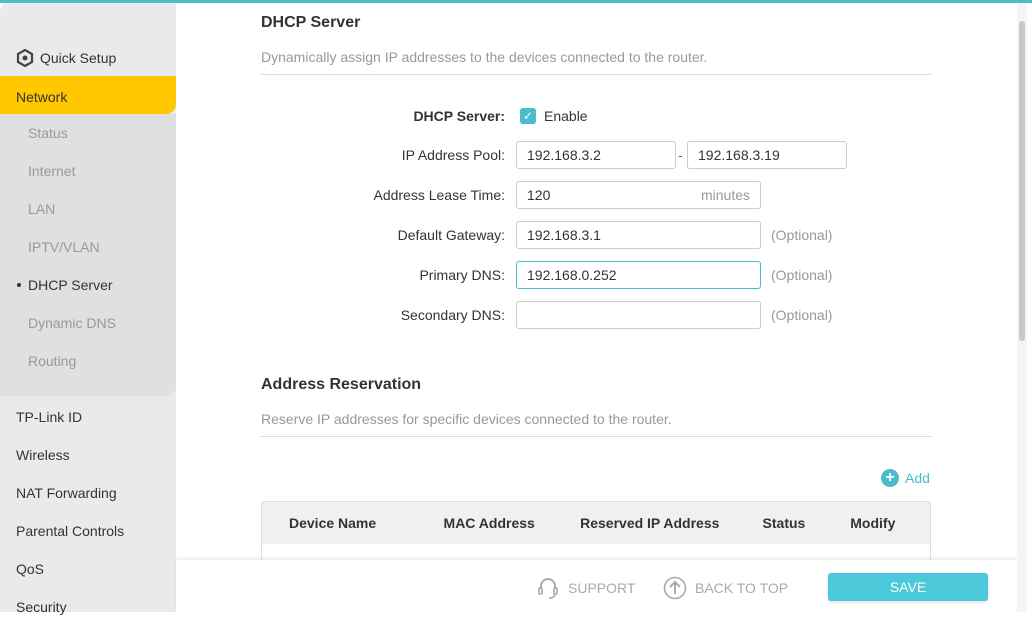 This screenshot has width=1032, height=626. What do you see at coordinates (680, 155) in the screenshot?
I see `range-dash: -` at bounding box center [680, 155].